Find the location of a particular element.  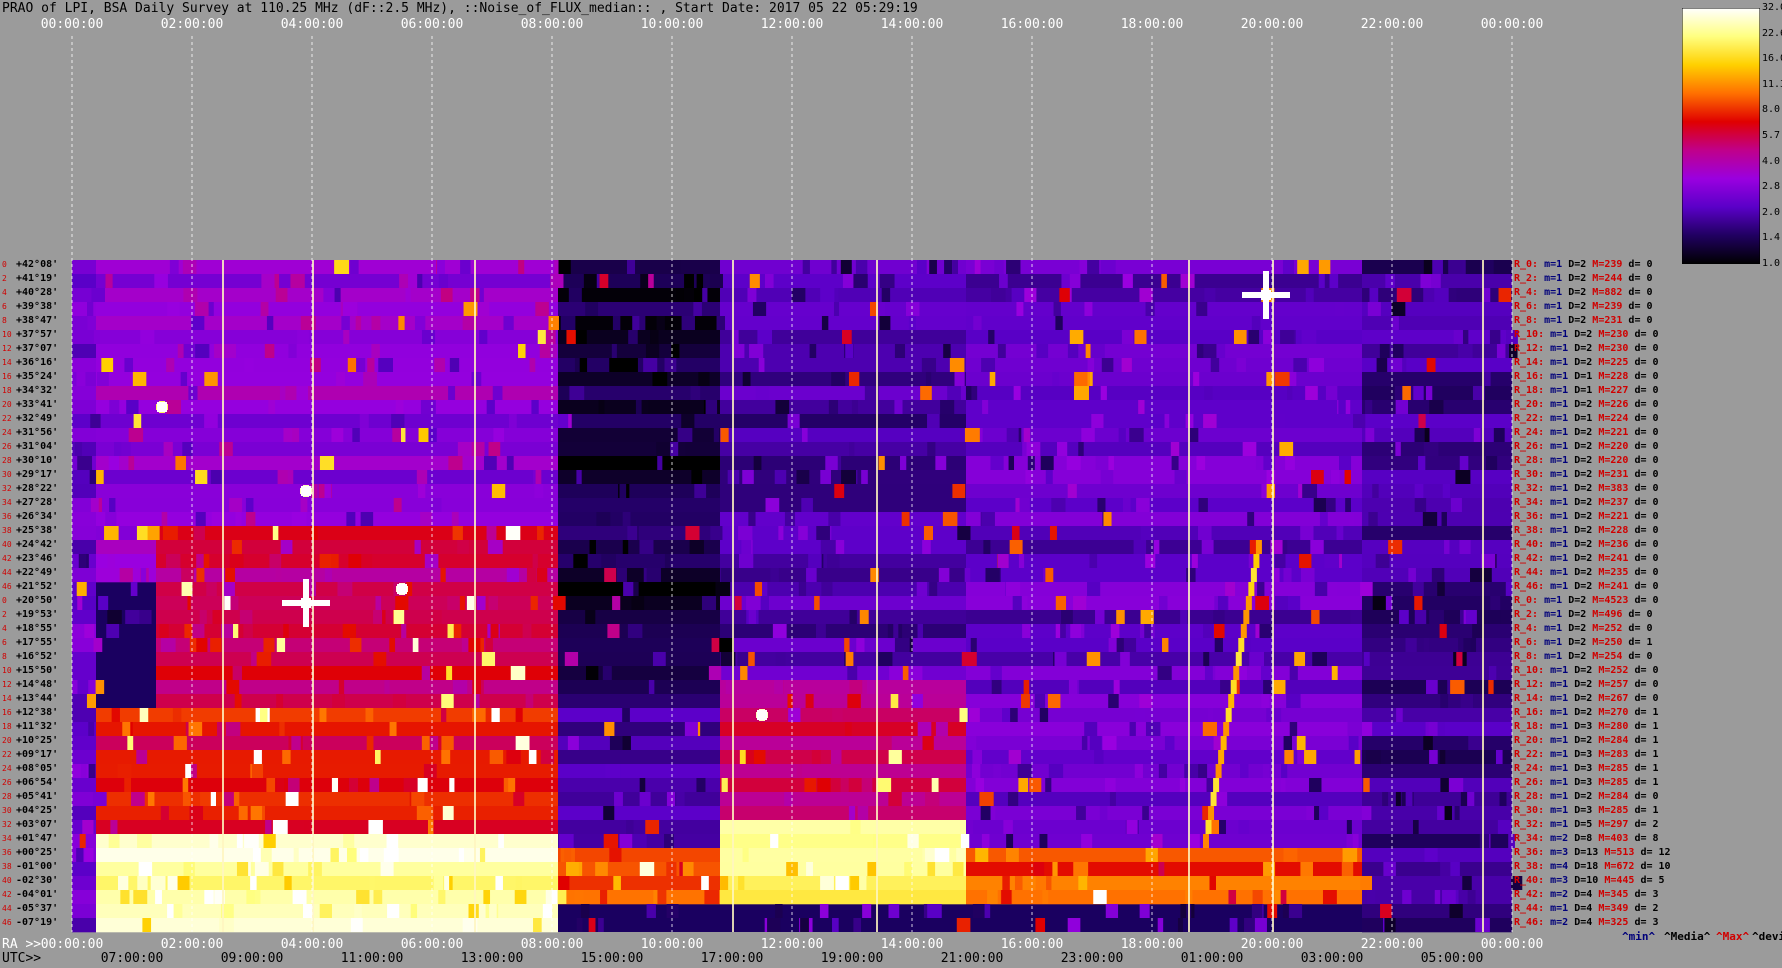

utc-tick-label: 01:00:00 is located at coordinates (1212, 958).